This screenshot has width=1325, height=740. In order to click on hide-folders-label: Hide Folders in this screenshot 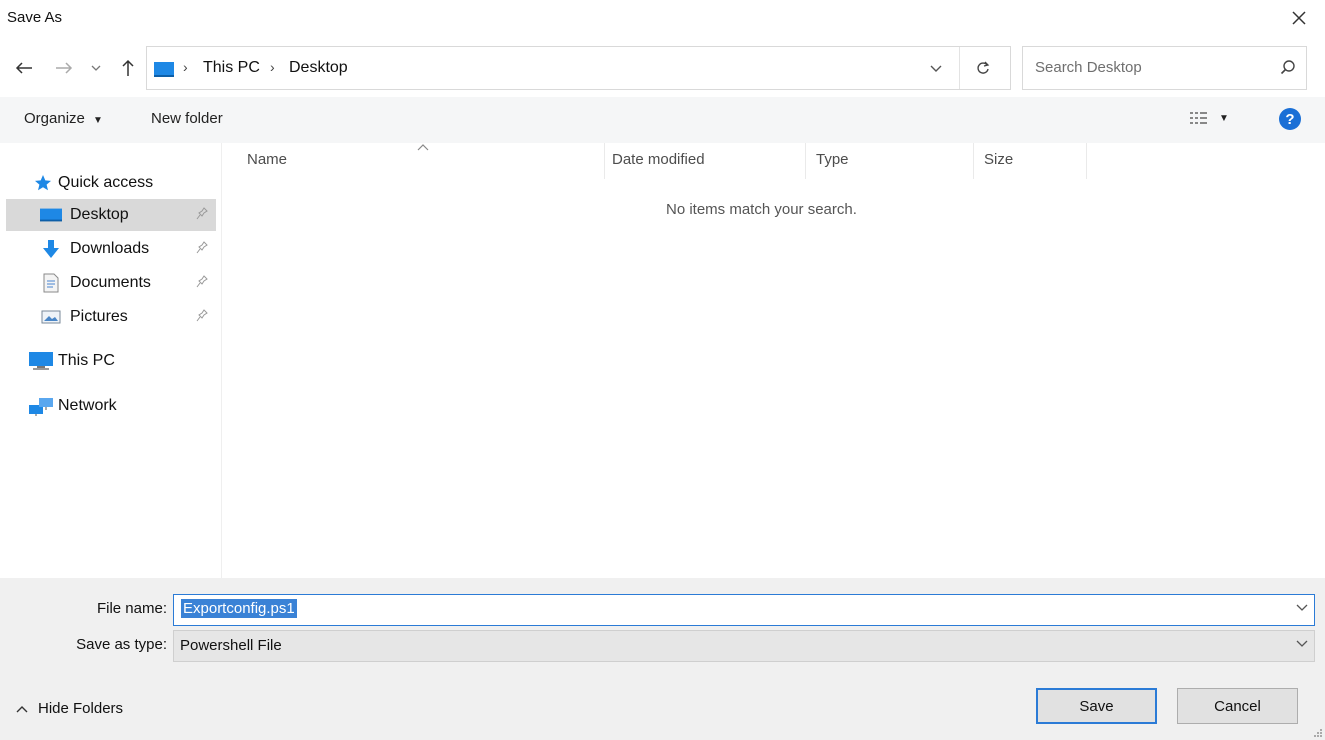, I will do `click(81, 708)`.